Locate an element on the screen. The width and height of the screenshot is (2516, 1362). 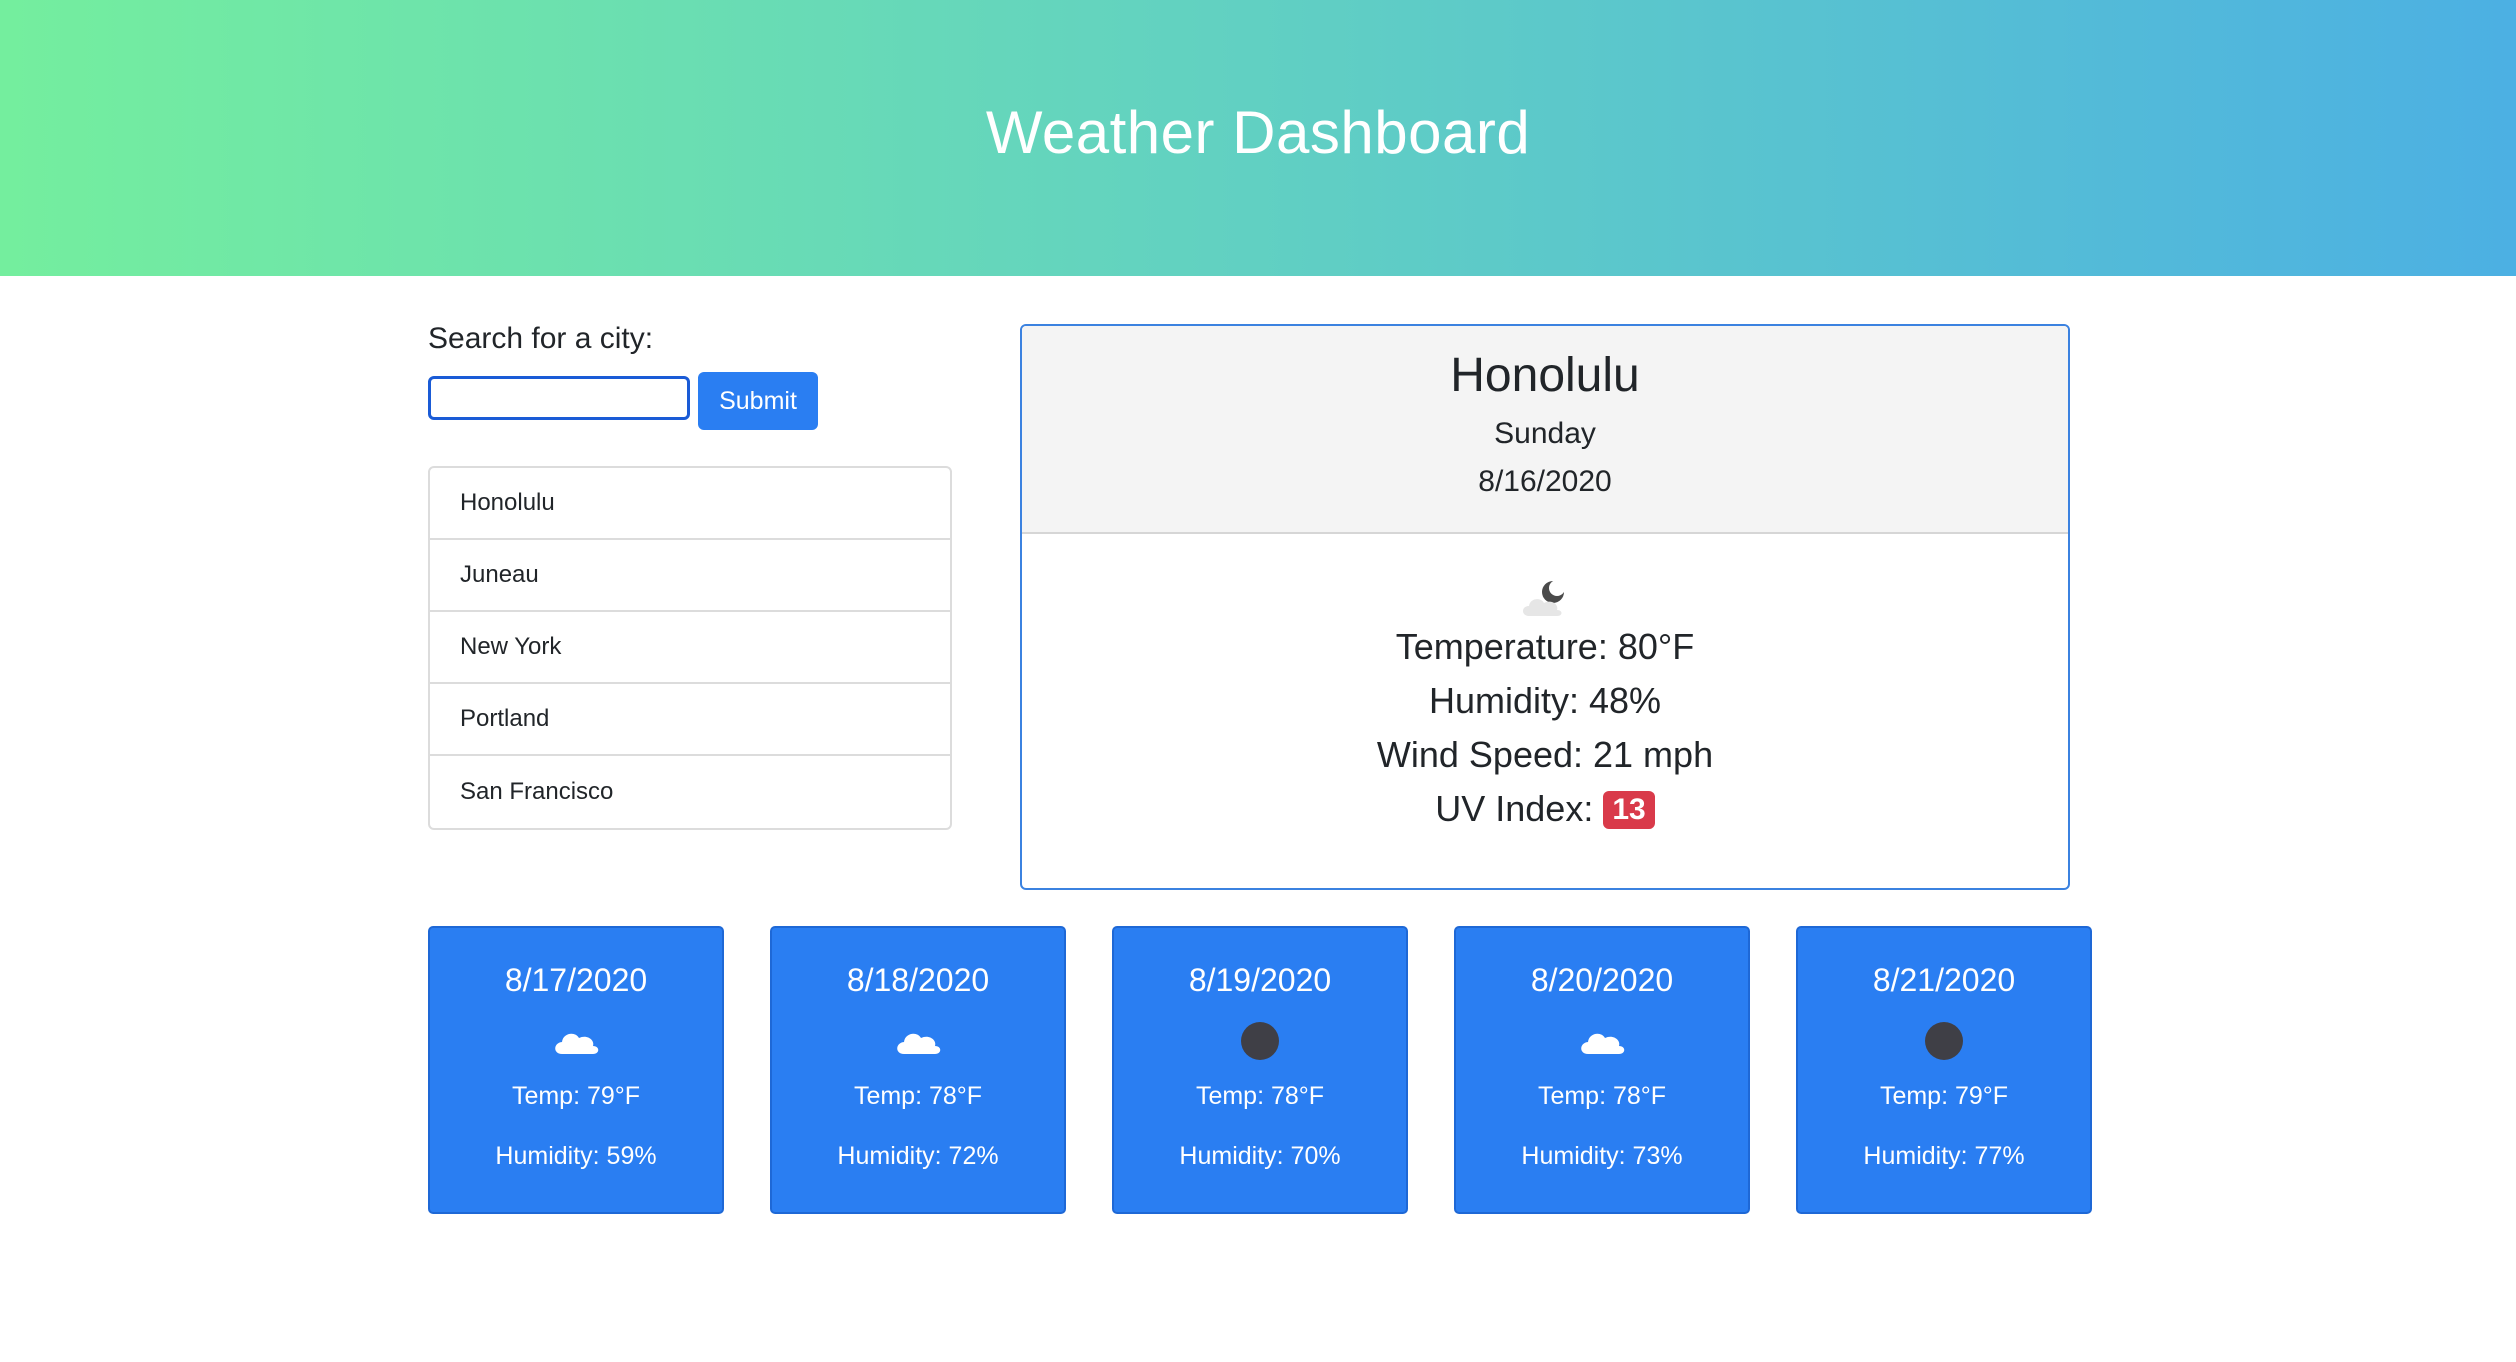
history-item-new-york: New York is located at coordinates (690, 648).